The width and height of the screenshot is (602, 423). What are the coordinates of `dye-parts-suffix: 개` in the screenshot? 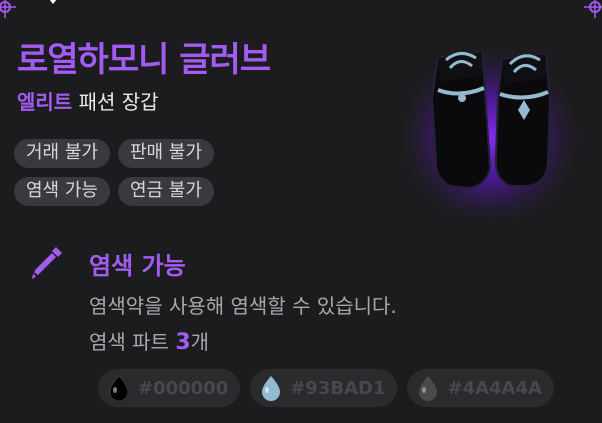 It's located at (200, 342).